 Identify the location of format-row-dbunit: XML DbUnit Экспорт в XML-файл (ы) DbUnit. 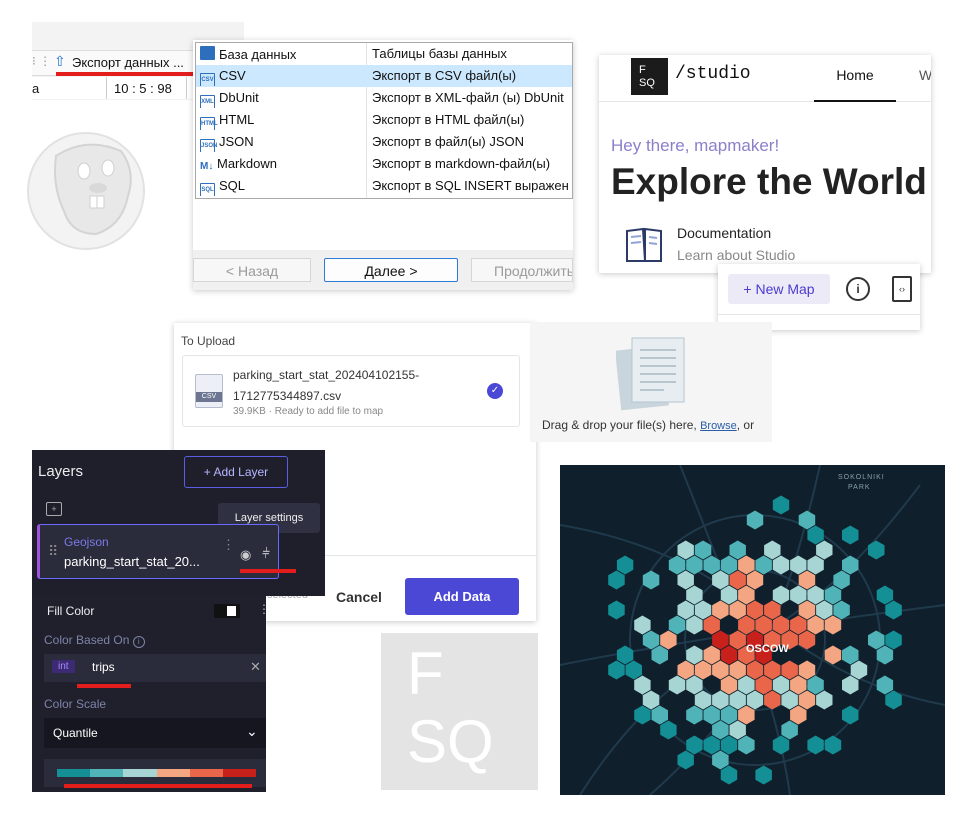
(384, 98).